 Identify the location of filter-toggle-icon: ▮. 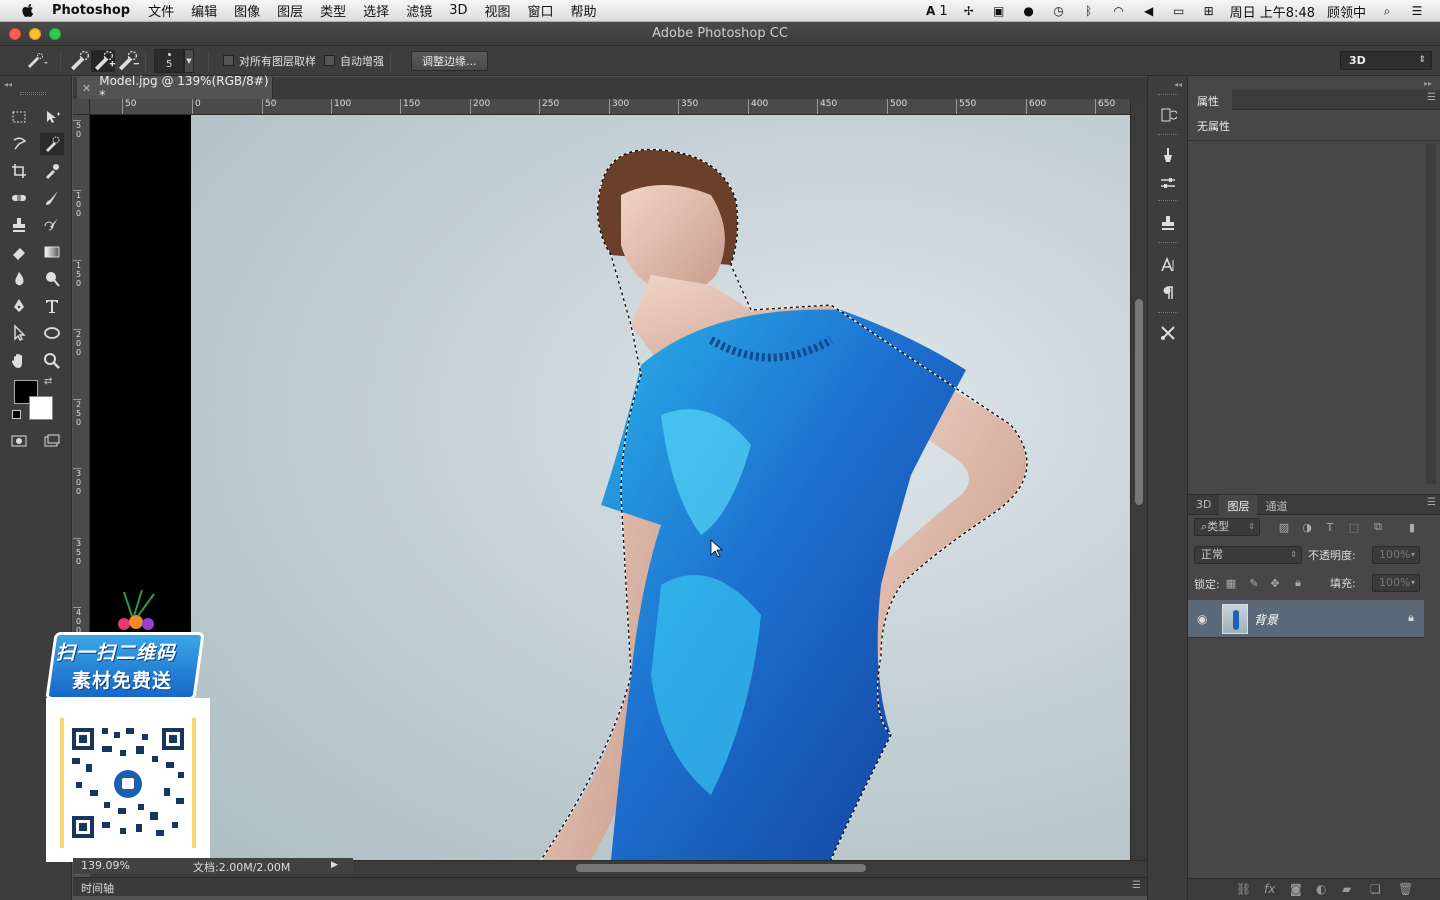
(1412, 527).